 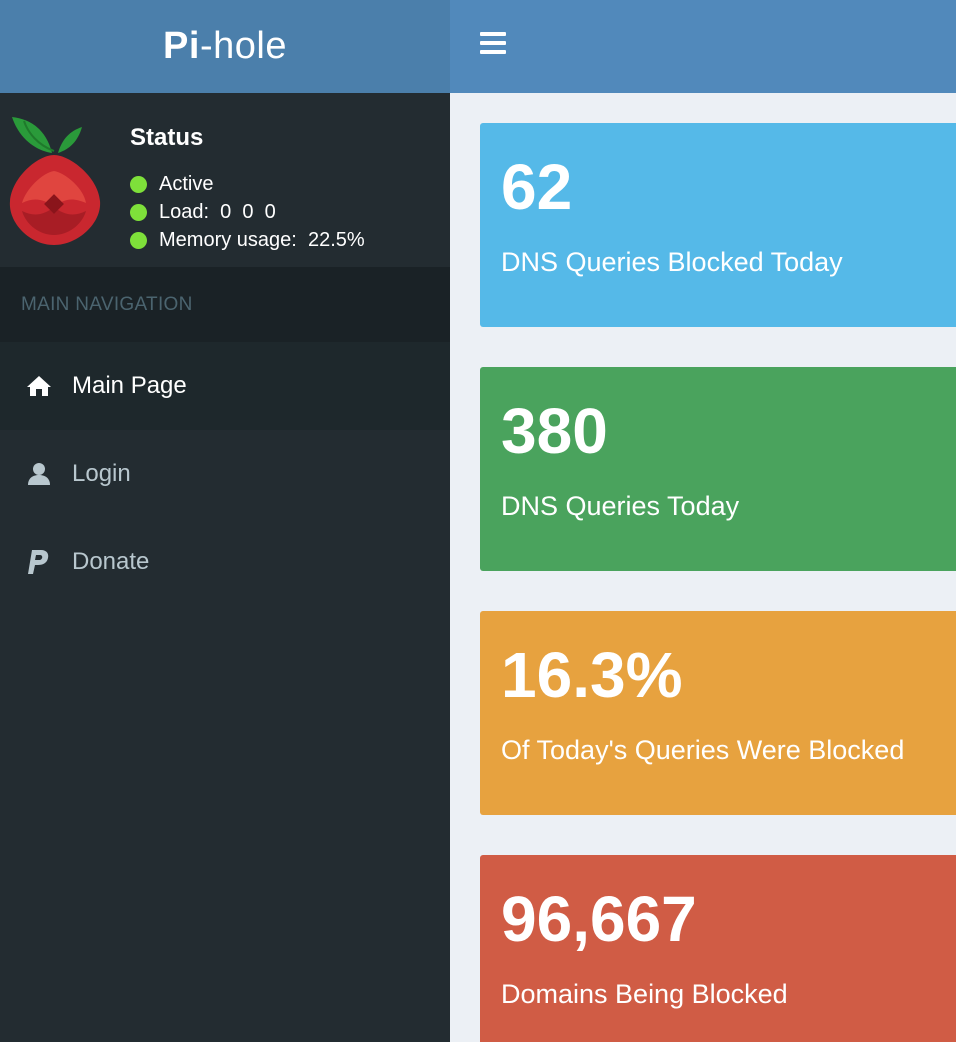 I want to click on status-memory-text: Memory usage: 22.5%, so click(x=262, y=240).